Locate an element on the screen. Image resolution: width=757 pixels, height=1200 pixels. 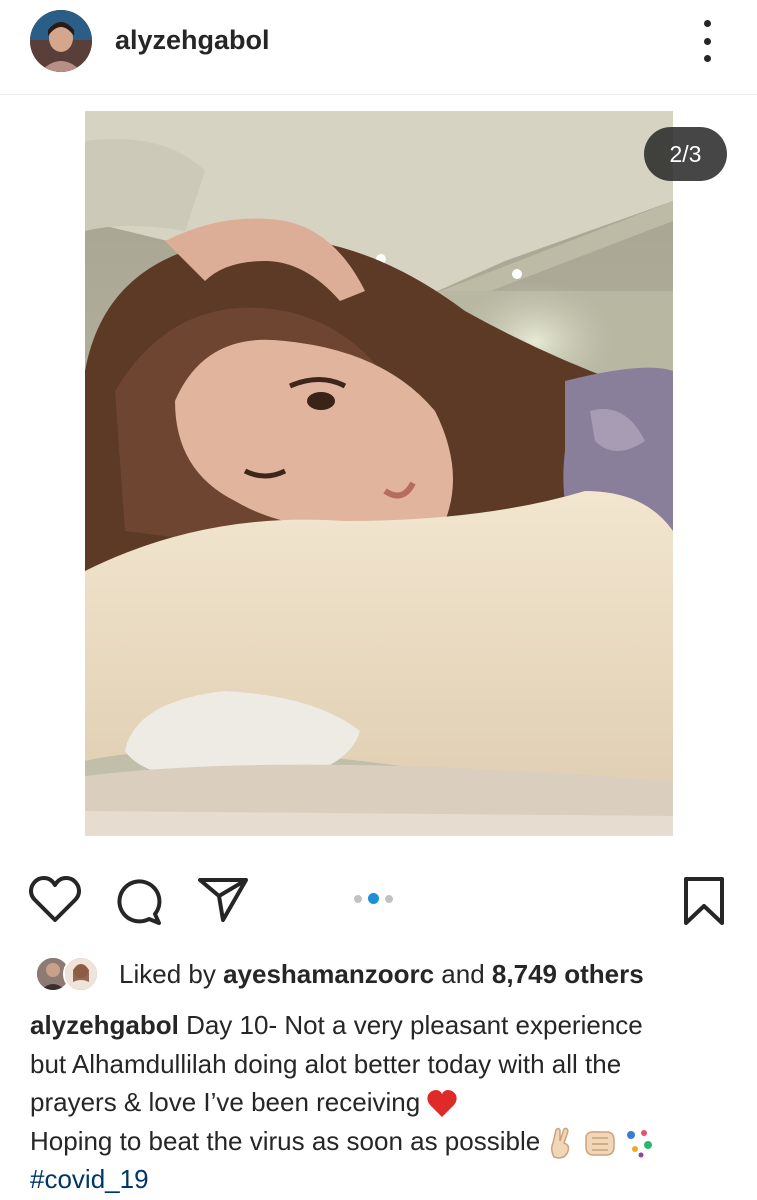
post-header: alyzehgabol is located at coordinates (378, 47).